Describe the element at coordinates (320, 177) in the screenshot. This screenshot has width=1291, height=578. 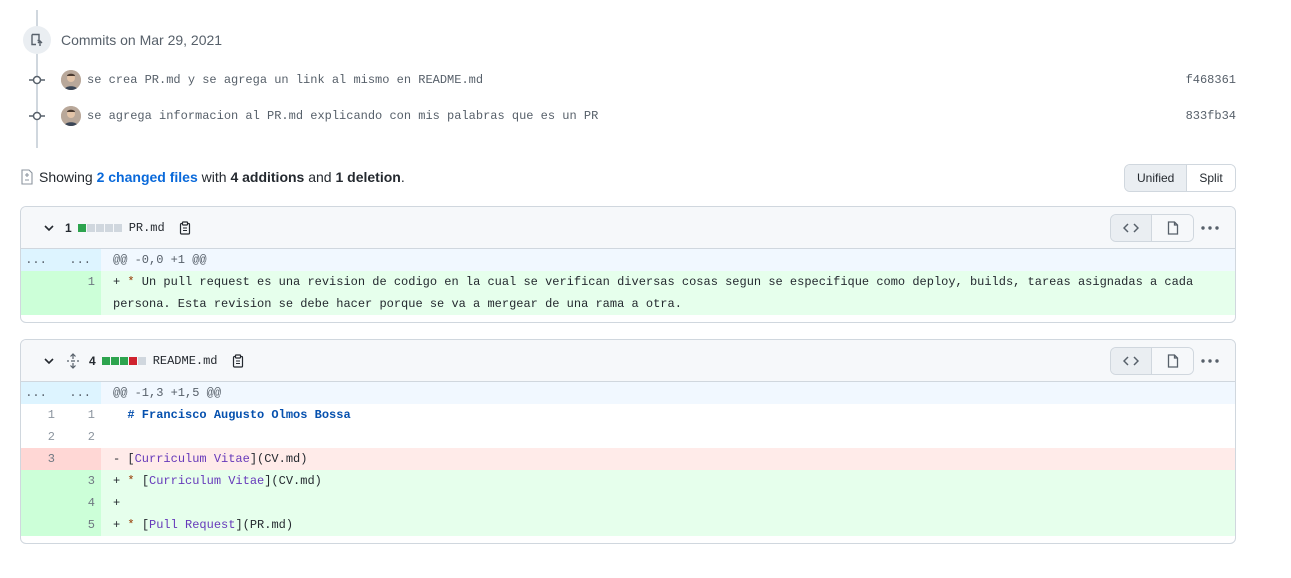
I see `summary-and: and` at that location.